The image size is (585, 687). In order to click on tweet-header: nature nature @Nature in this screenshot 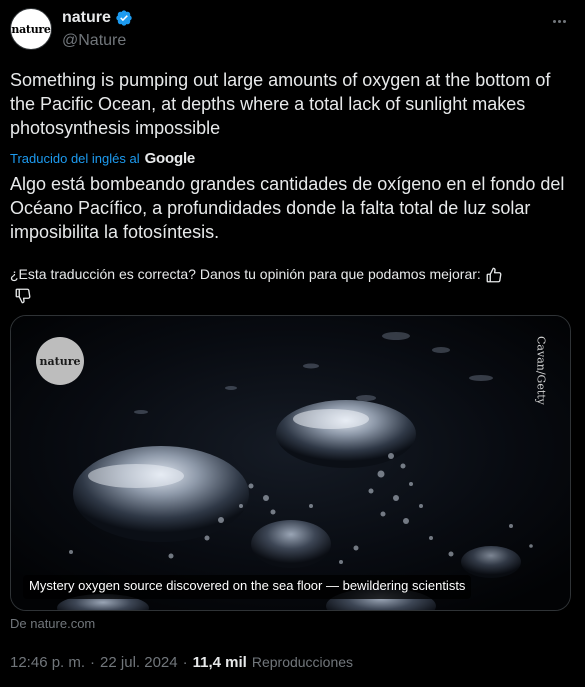, I will do `click(292, 34)`.